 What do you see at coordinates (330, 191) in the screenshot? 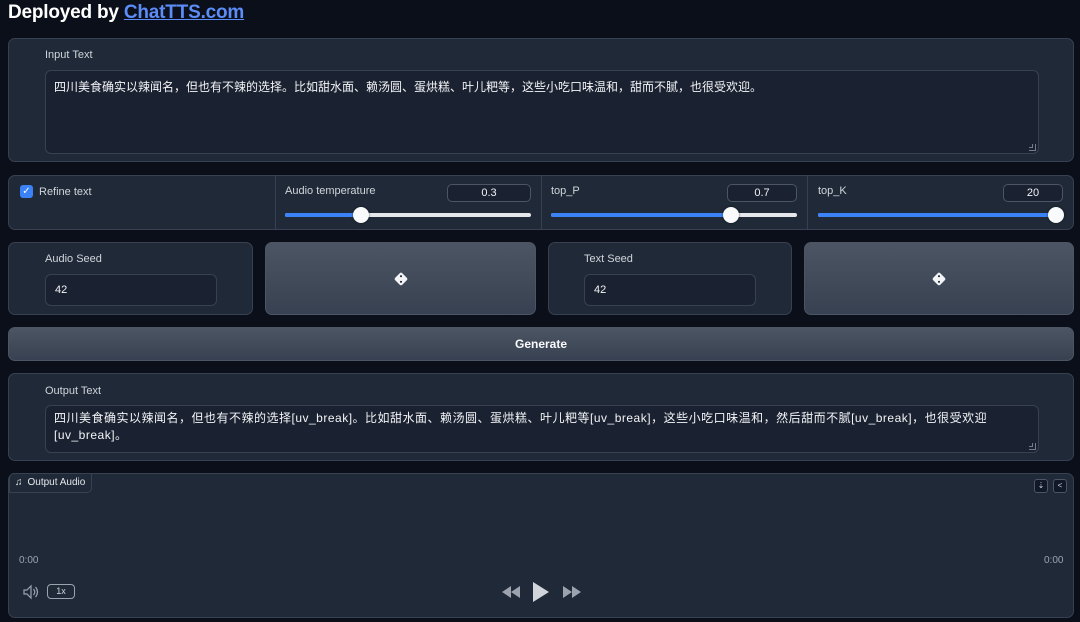
I see `audio-temperature-label: Audio temperature` at bounding box center [330, 191].